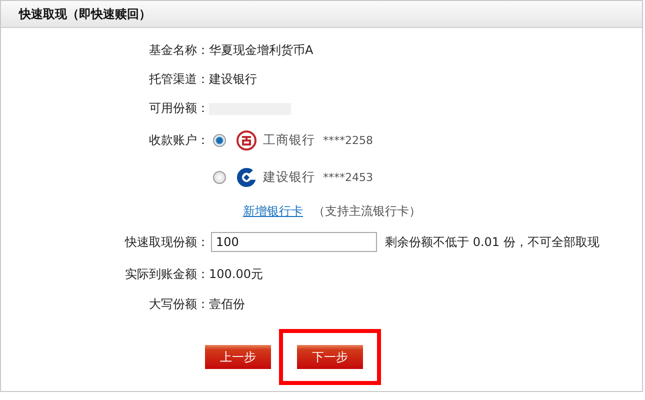 The image size is (645, 400). Describe the element at coordinates (289, 177) in the screenshot. I see `bank-name: 建设银行` at that location.